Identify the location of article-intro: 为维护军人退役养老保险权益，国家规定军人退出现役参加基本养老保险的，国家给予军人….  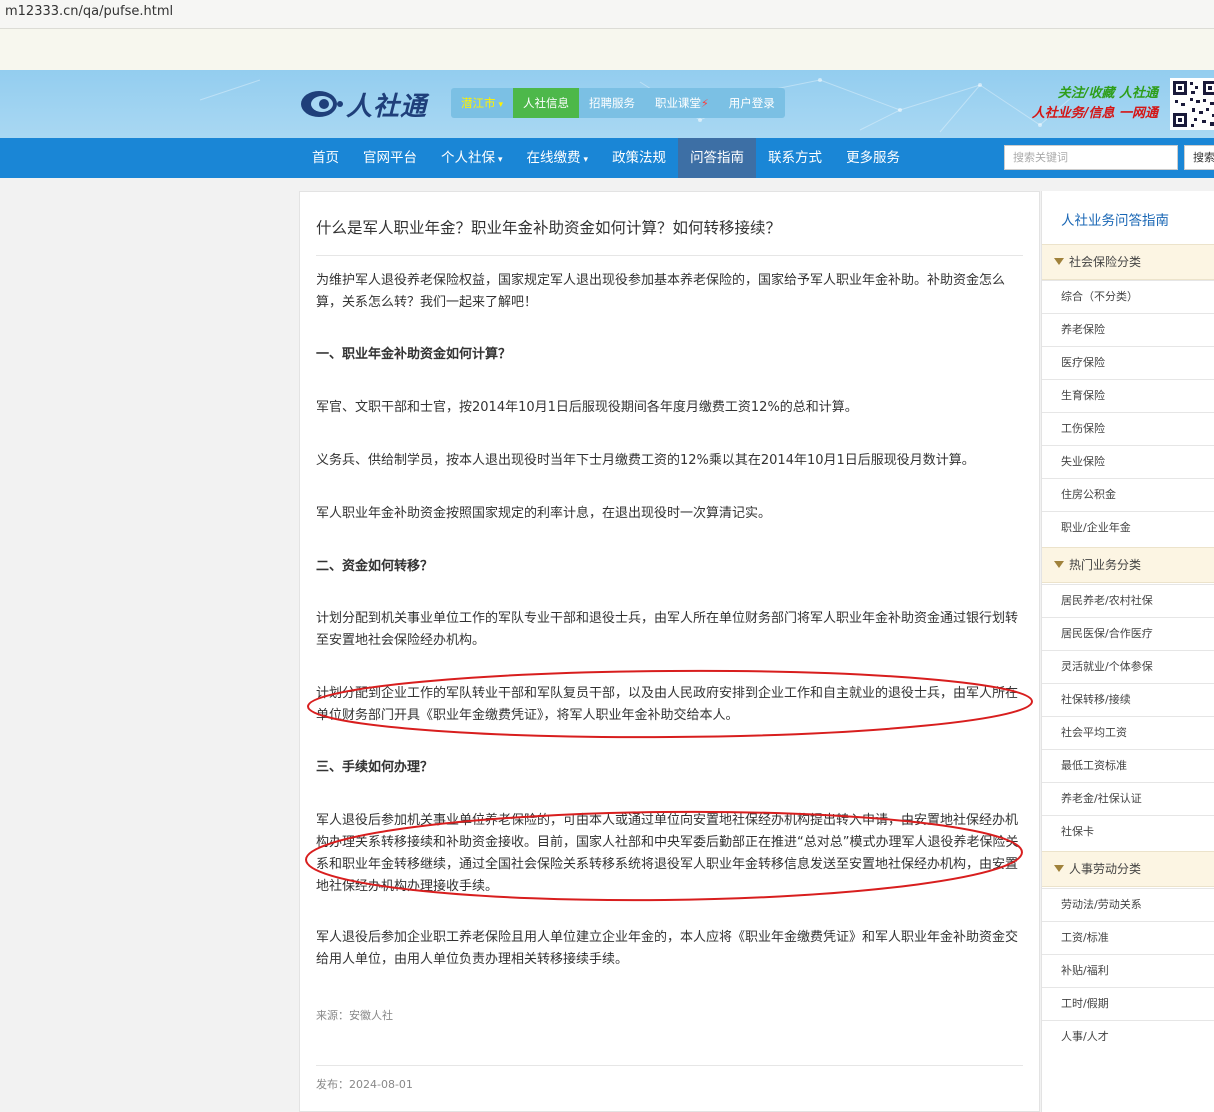
(661, 291).